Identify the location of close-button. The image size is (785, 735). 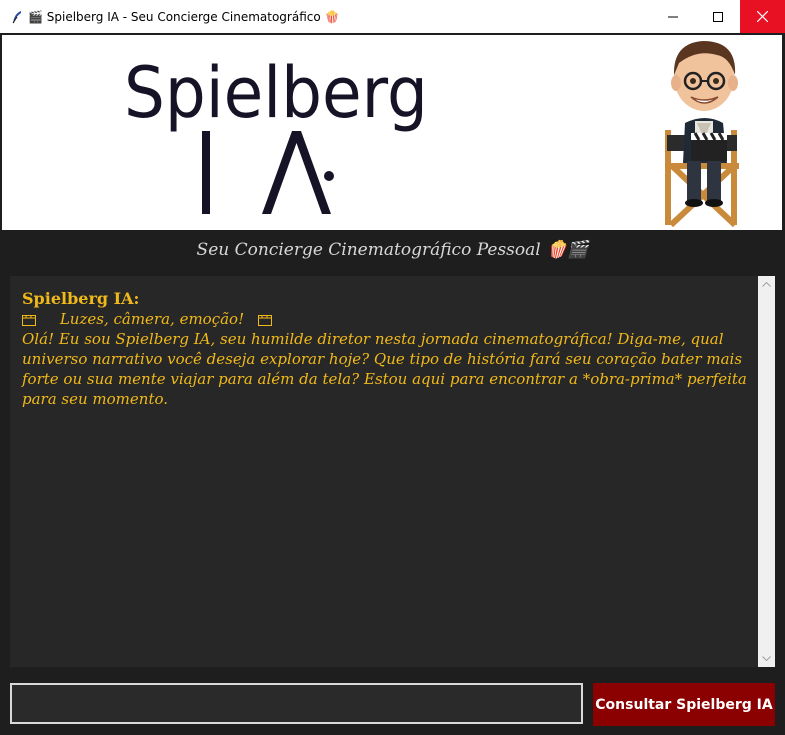
(762, 16).